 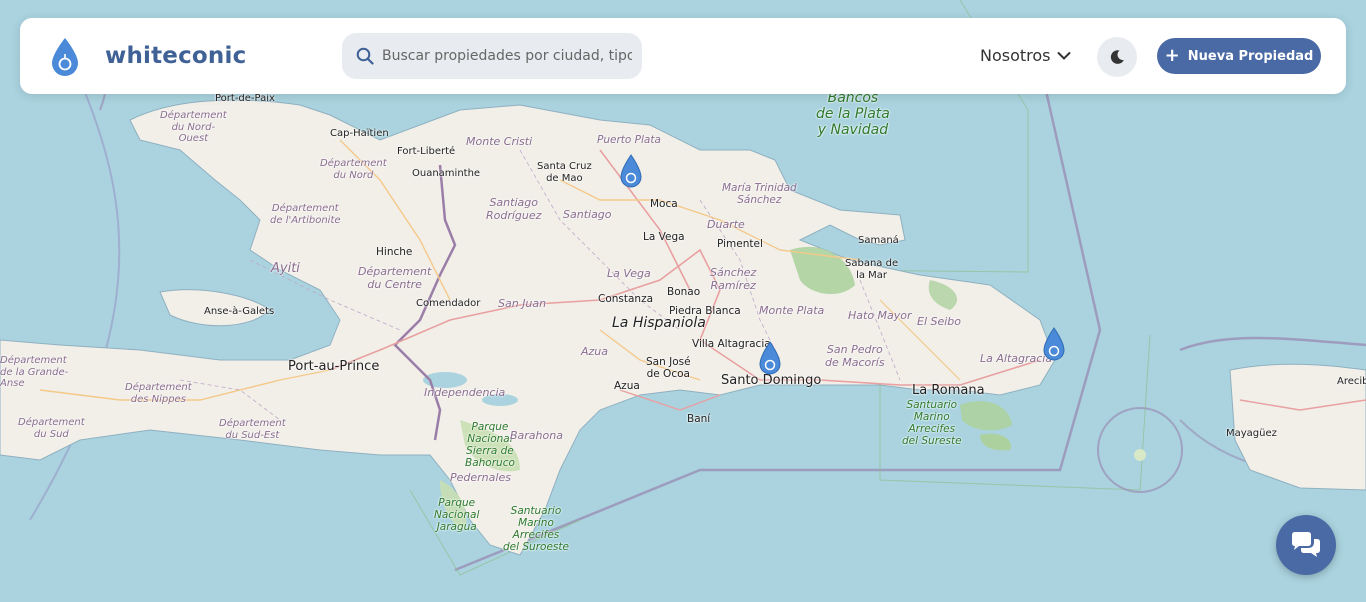 I want to click on map-label-grande-anse: Département de la Grande- Anse, so click(x=34, y=372).